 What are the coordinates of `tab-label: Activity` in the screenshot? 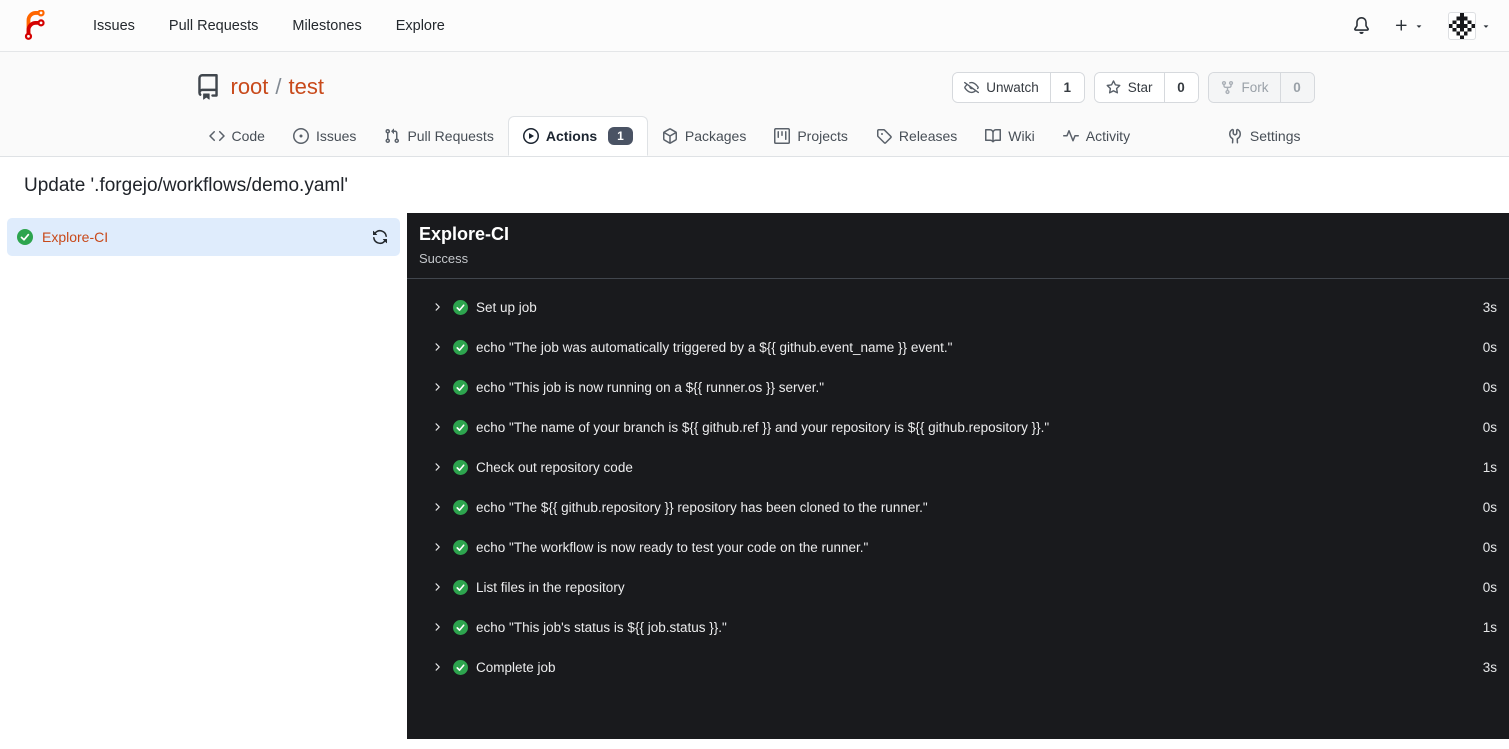 It's located at (1108, 136).